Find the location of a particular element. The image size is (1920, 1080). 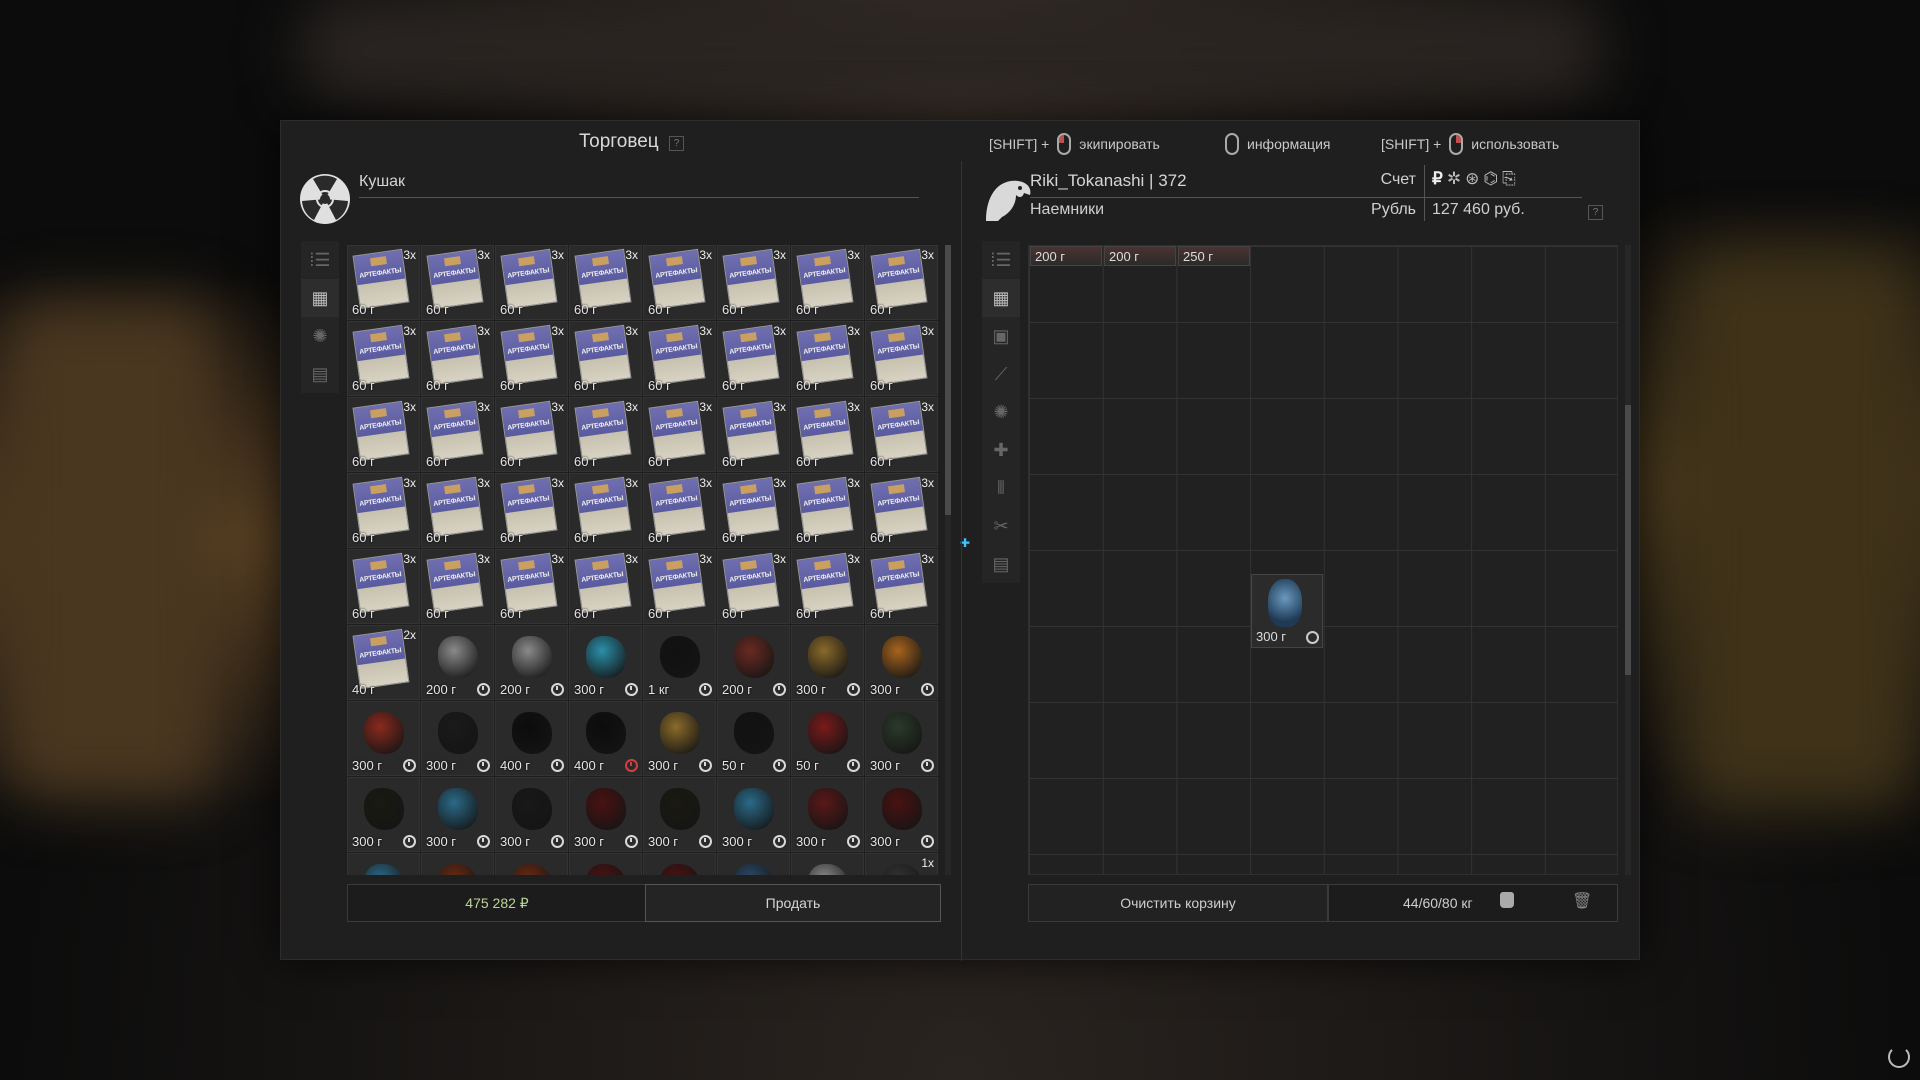

clear-cart-button: Очистить корзину is located at coordinates (1178, 903).